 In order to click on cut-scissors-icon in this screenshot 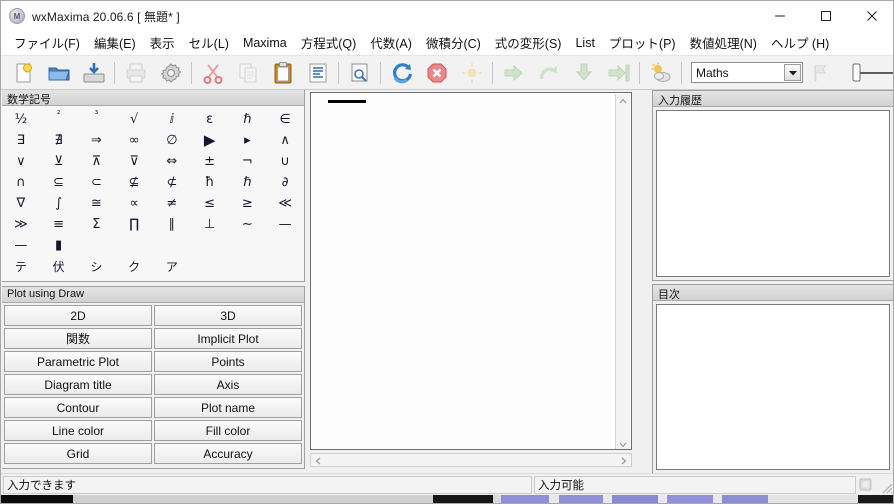, I will do `click(212, 73)`.